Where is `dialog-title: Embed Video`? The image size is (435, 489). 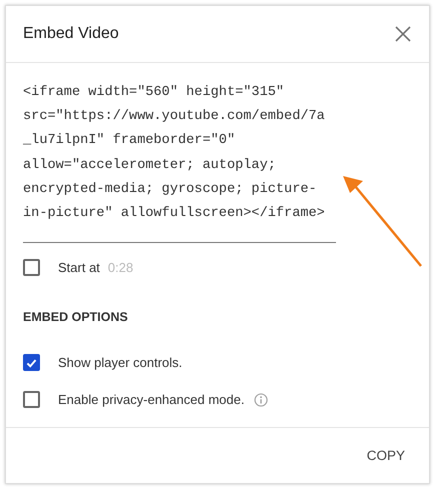 dialog-title: Embed Video is located at coordinates (71, 34).